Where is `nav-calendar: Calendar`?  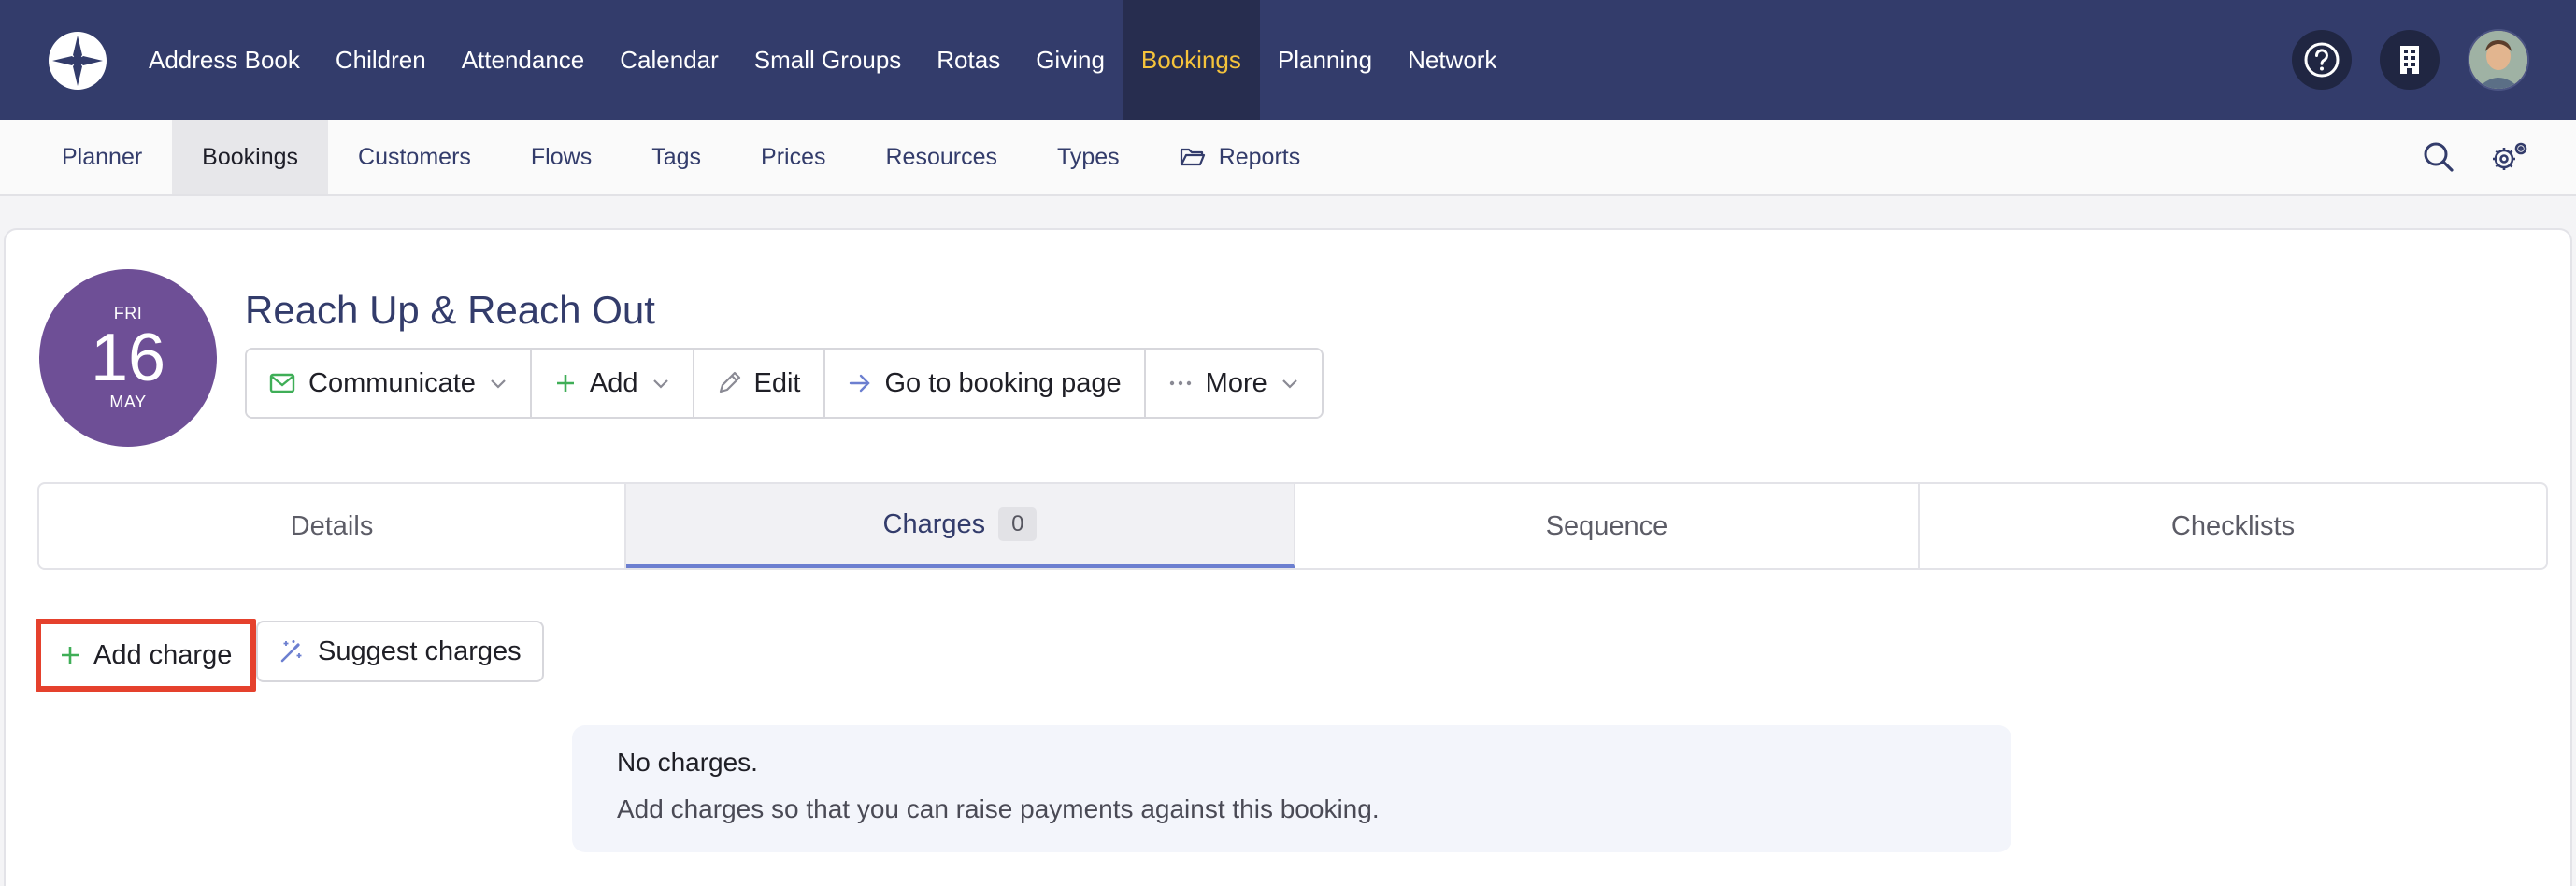
nav-calendar: Calendar is located at coordinates (669, 60).